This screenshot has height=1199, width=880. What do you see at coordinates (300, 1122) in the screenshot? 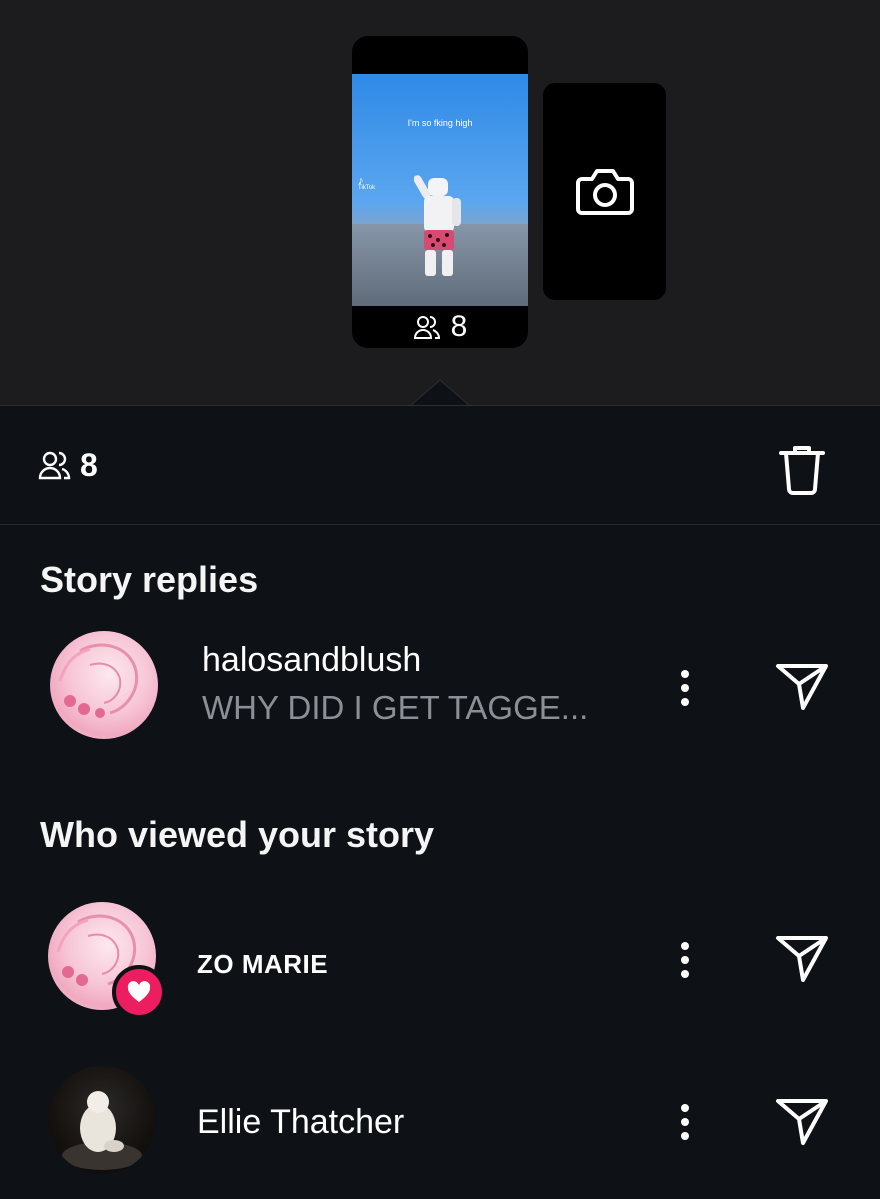
I see `viewer-name: Ellie Thatcher` at bounding box center [300, 1122].